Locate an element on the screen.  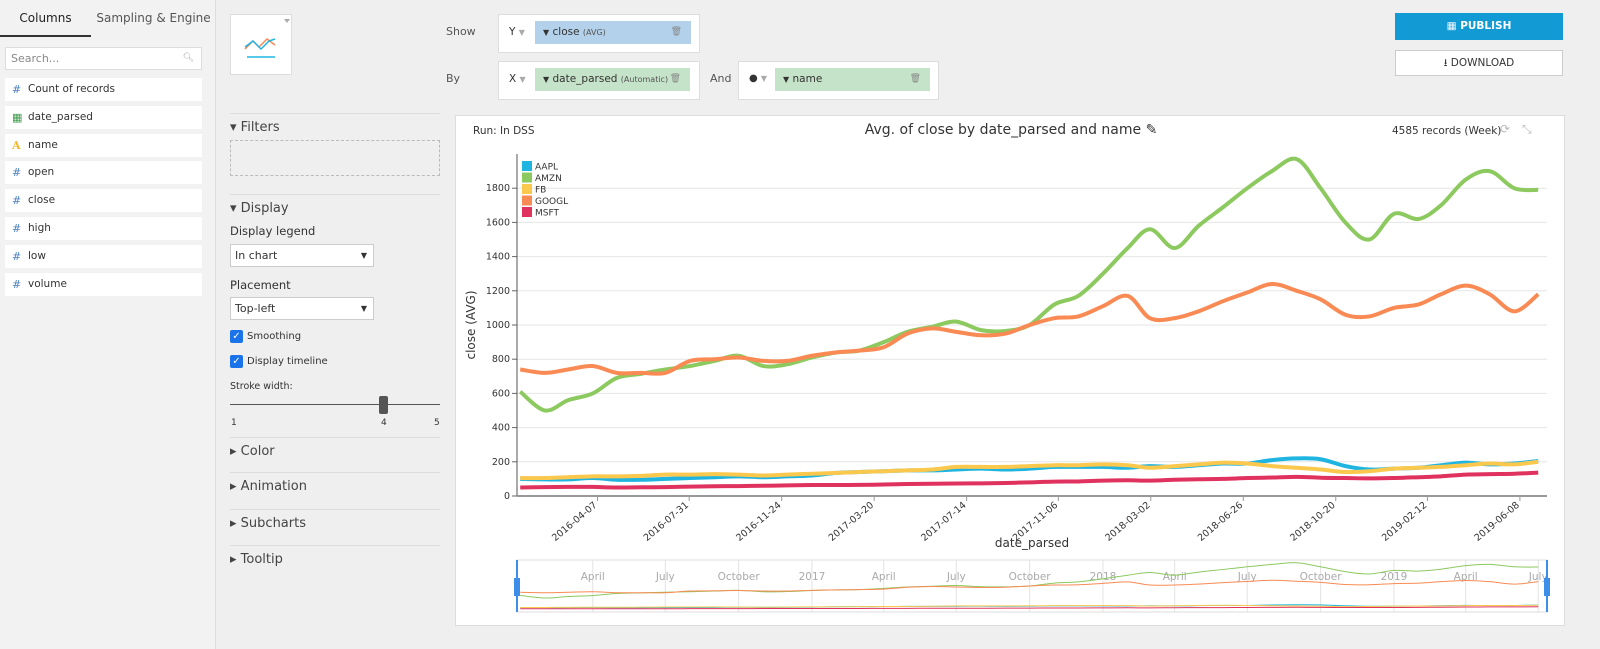
legend-label: MSFT is located at coordinates (547, 214).